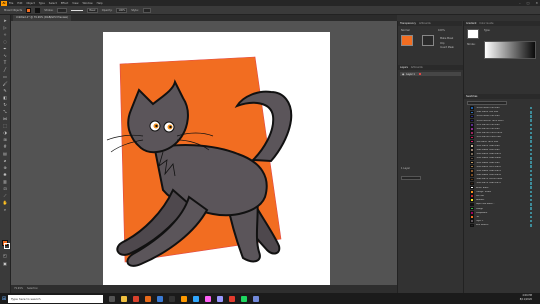 The image size is (540, 304). I want to click on invert-mask-checkbox: Invert Mask, so click(447, 47).